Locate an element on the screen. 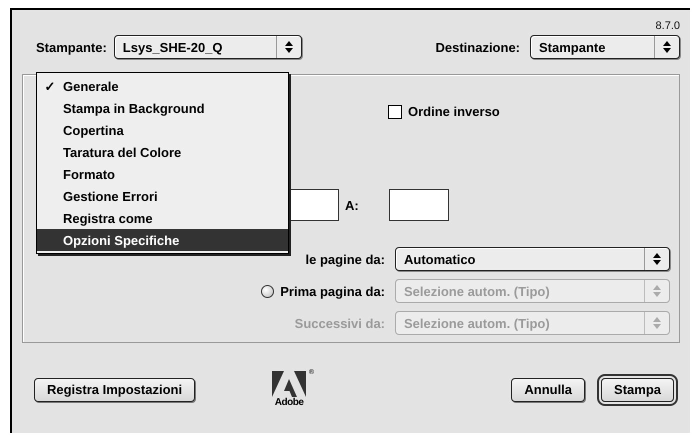 The height and width of the screenshot is (435, 692). menu-item: Formato is located at coordinates (162, 174).